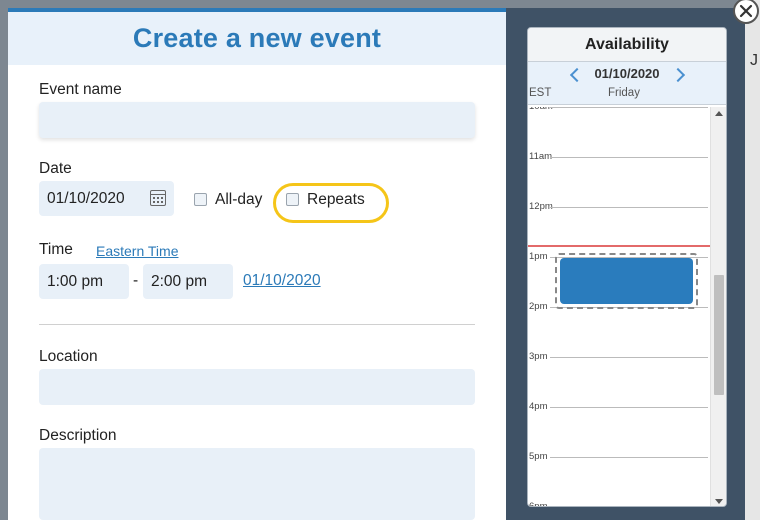 Image resolution: width=760 pixels, height=520 pixels. What do you see at coordinates (719, 113) in the screenshot?
I see `scroll-up-icon` at bounding box center [719, 113].